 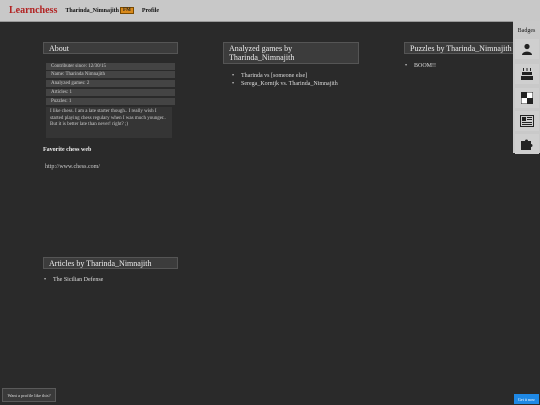 I want to click on sidebar-puzzle-button, so click(x=527, y=144).